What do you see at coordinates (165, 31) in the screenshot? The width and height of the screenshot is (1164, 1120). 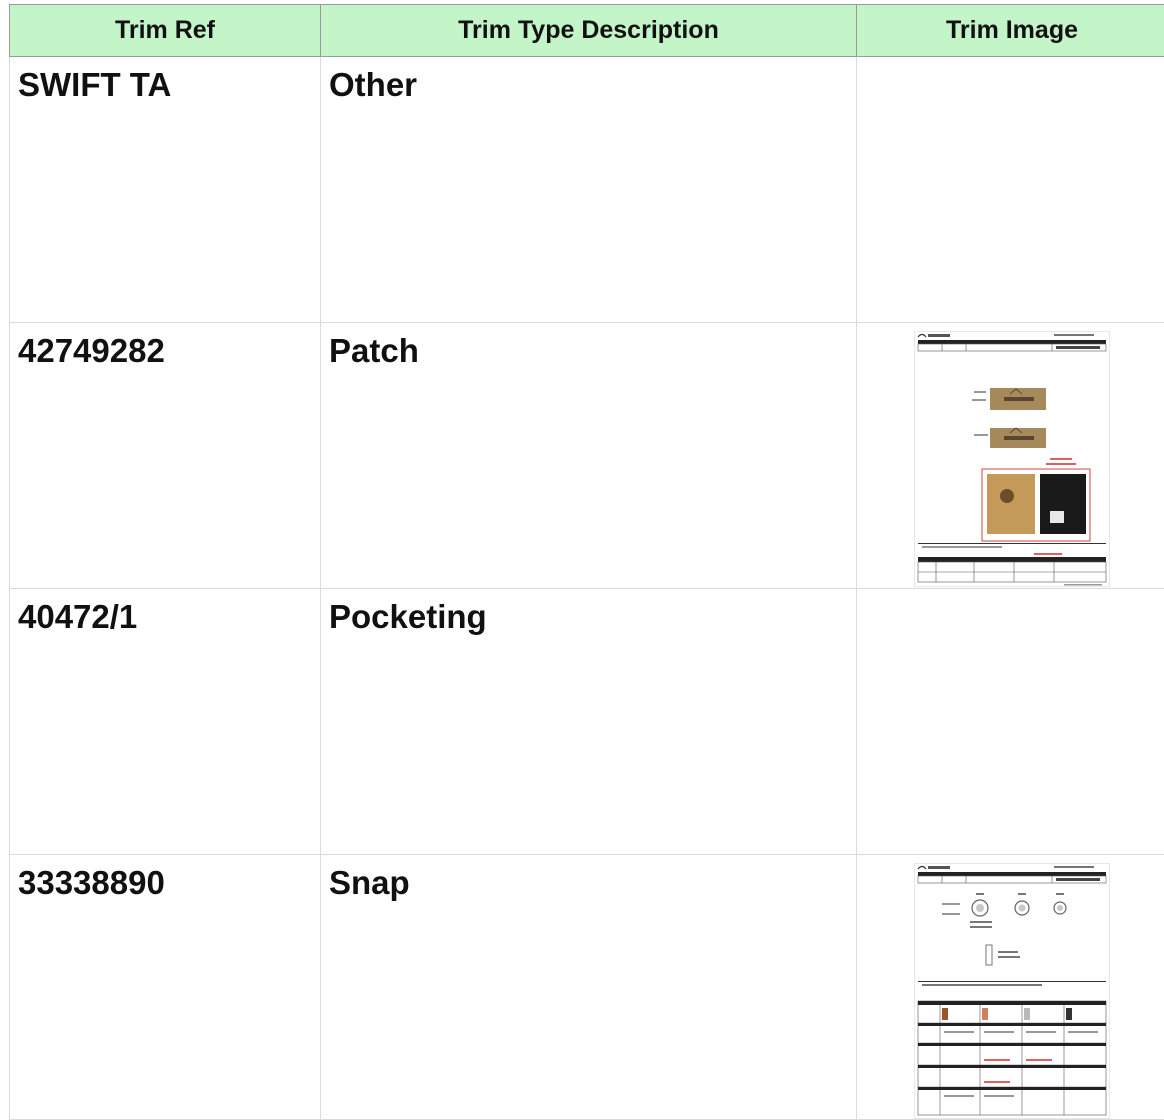 I see `header-trim-ref: Trim Ref` at bounding box center [165, 31].